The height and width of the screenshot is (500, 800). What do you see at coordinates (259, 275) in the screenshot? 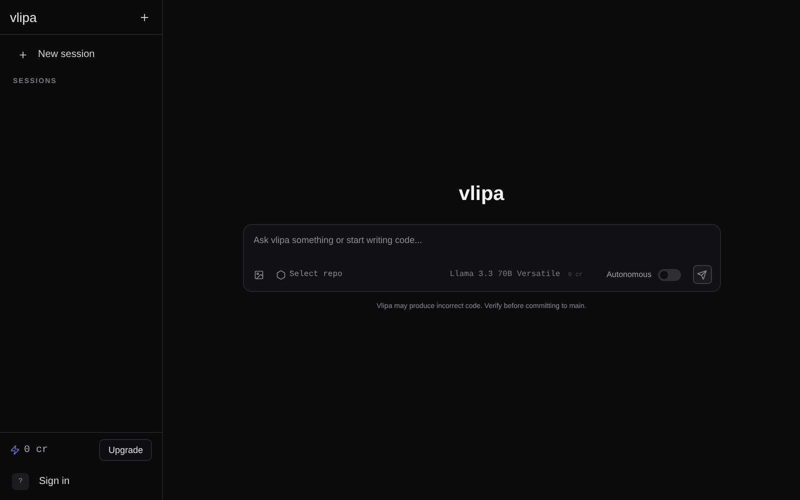
I see `image-button` at bounding box center [259, 275].